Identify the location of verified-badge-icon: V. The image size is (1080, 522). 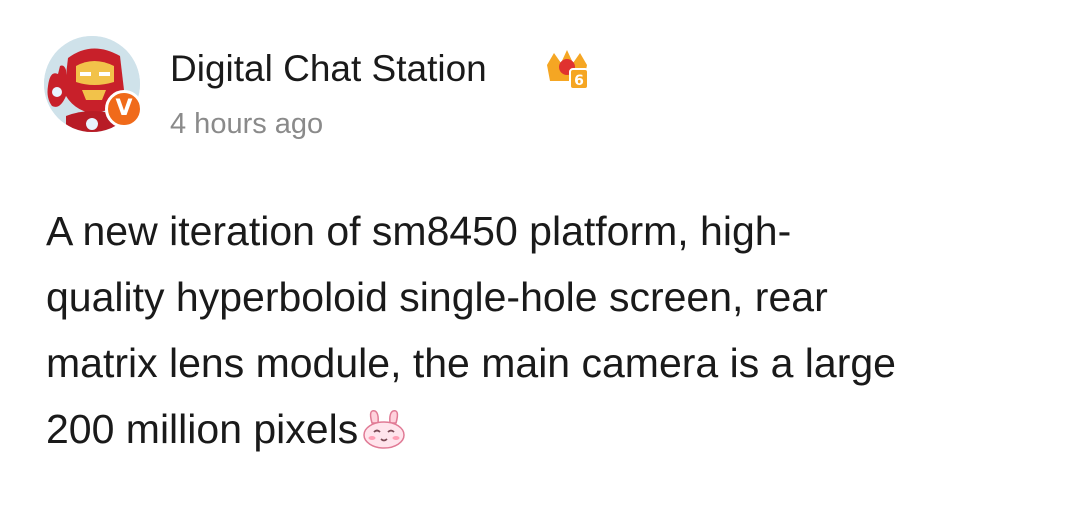
(124, 109).